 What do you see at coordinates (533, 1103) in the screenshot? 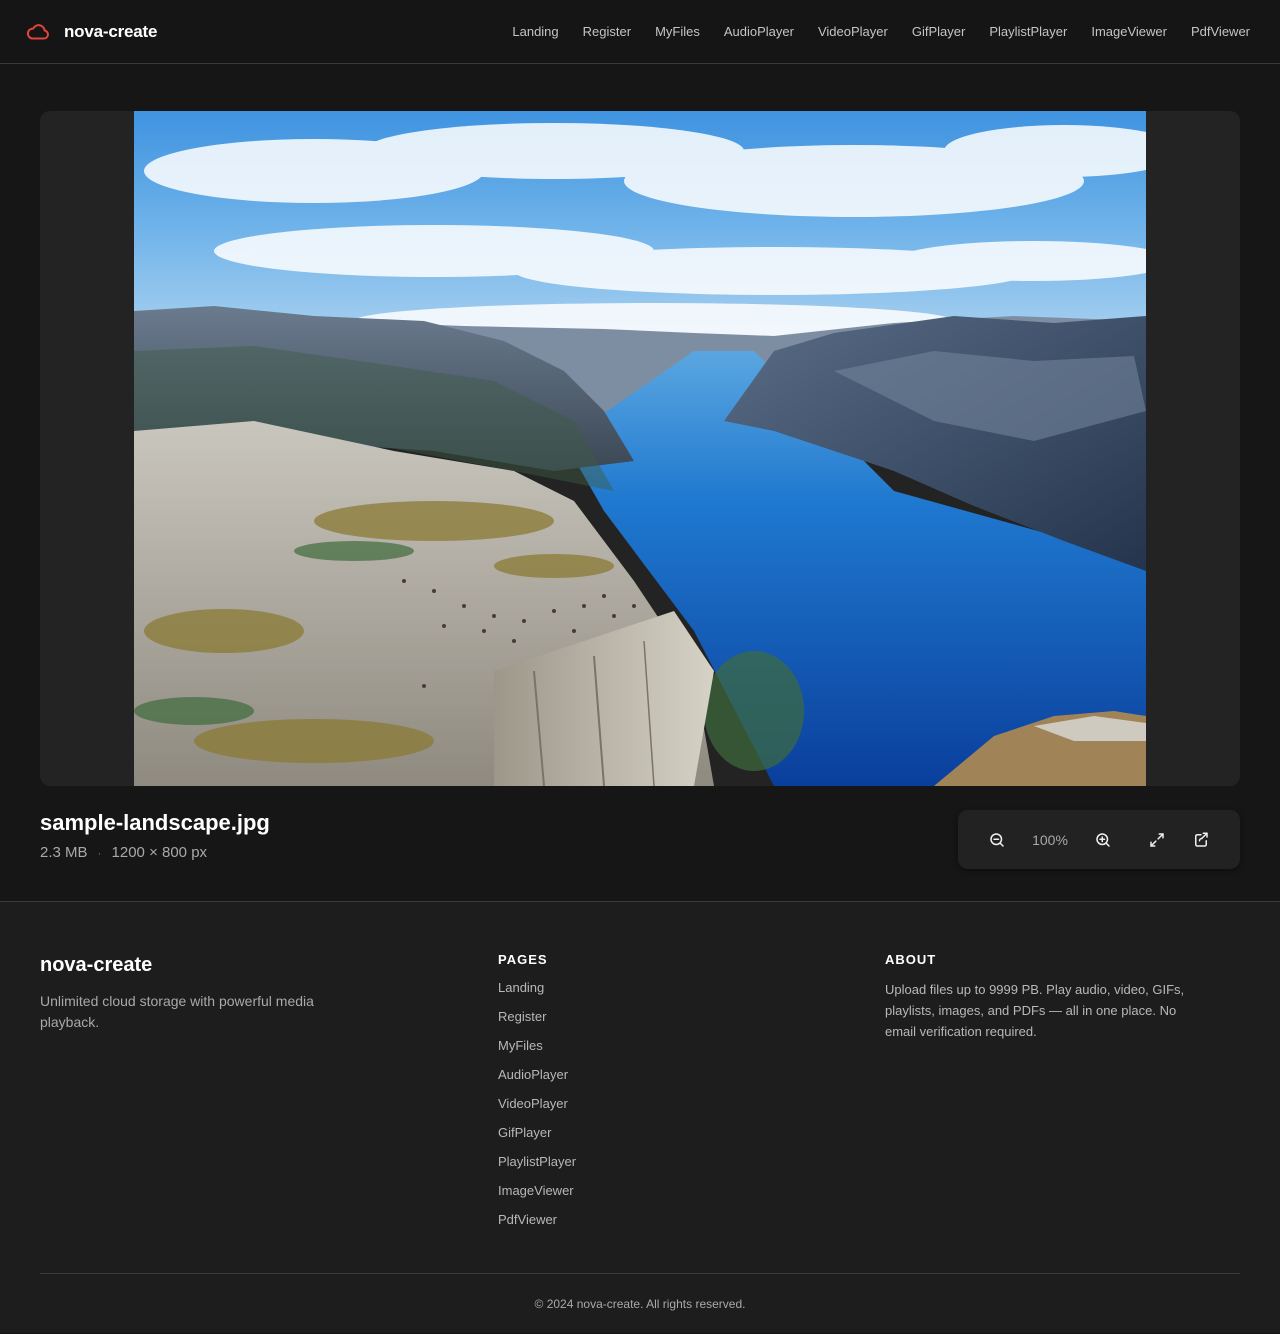
I see `footer-link-videoplayer: VideoPlayer` at bounding box center [533, 1103].